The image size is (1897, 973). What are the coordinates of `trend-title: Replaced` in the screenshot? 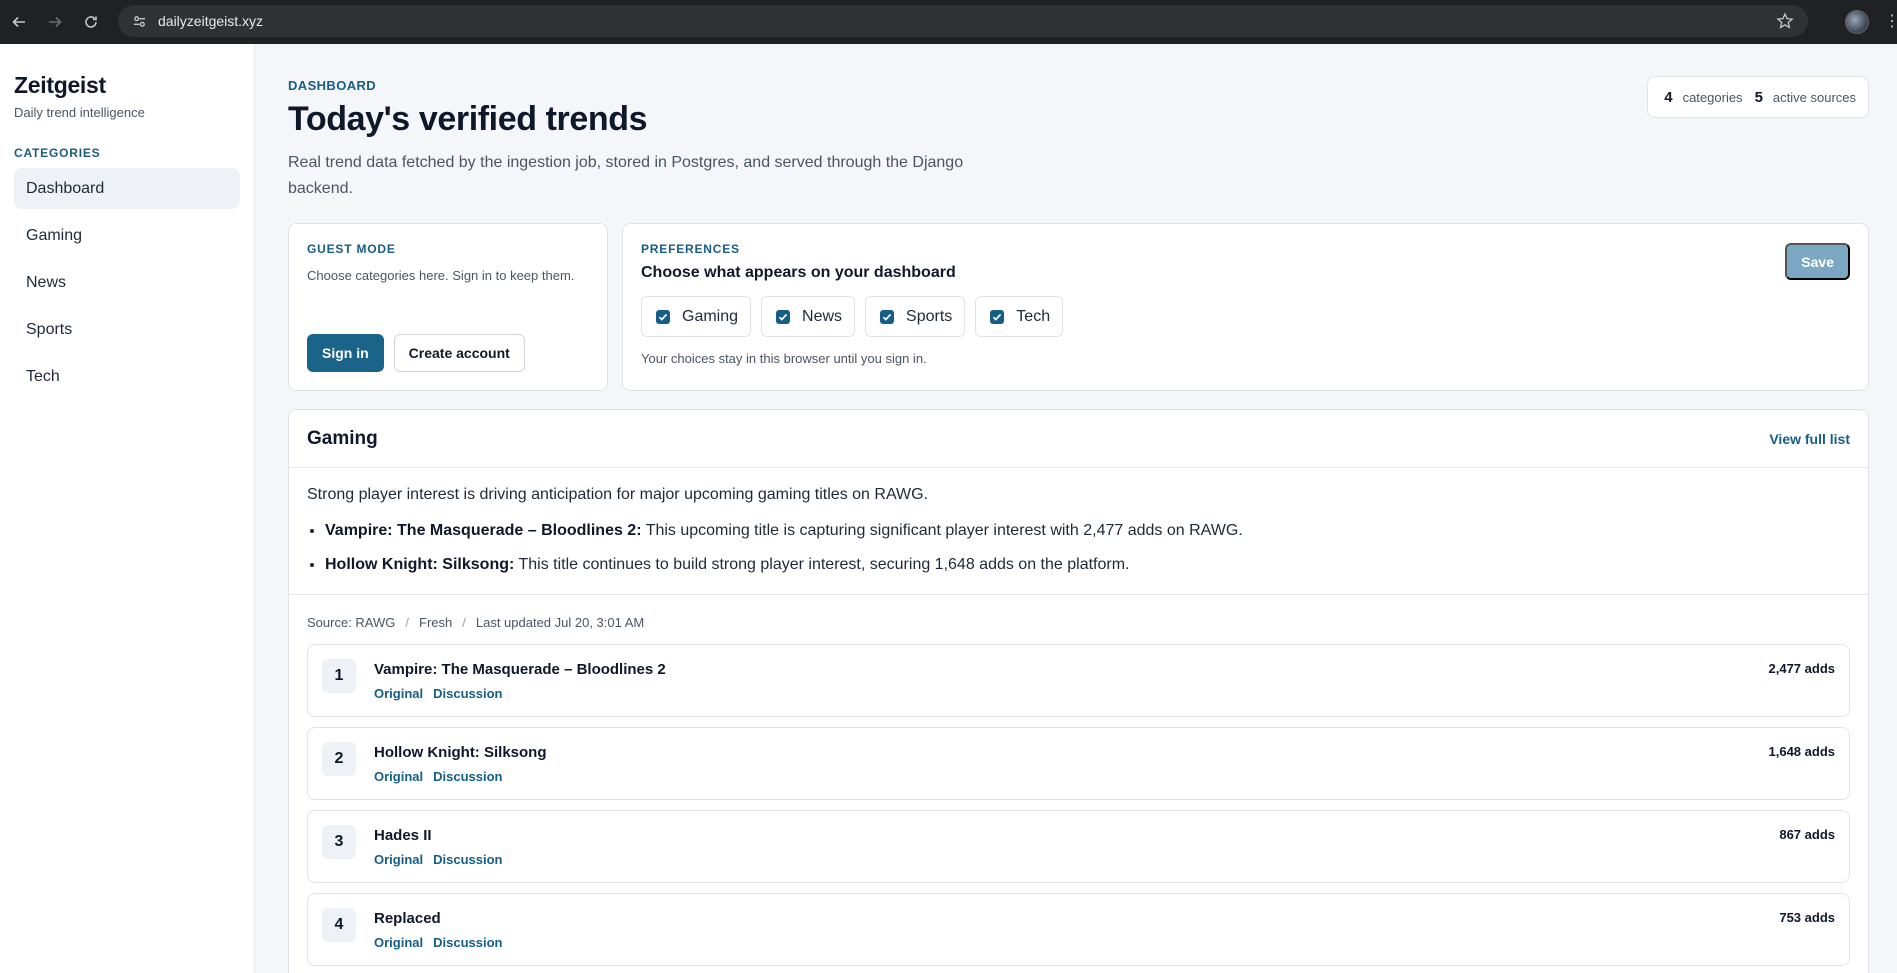 It's located at (407, 918).